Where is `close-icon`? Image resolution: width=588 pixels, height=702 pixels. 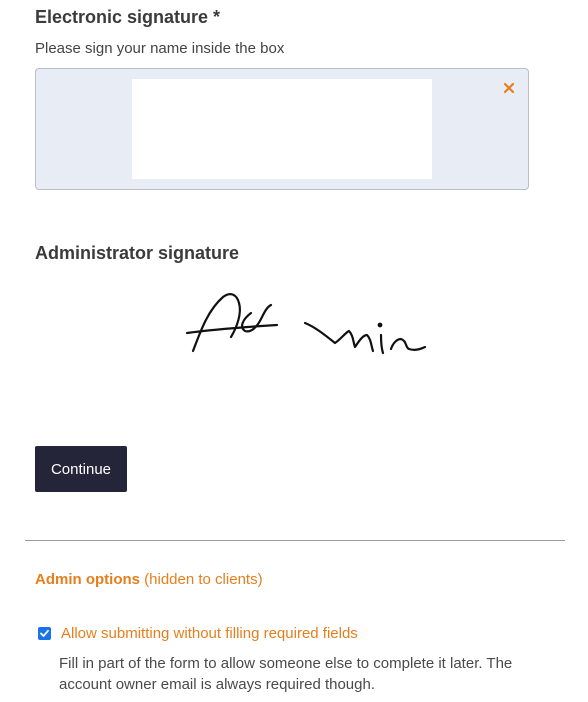
close-icon is located at coordinates (509, 88).